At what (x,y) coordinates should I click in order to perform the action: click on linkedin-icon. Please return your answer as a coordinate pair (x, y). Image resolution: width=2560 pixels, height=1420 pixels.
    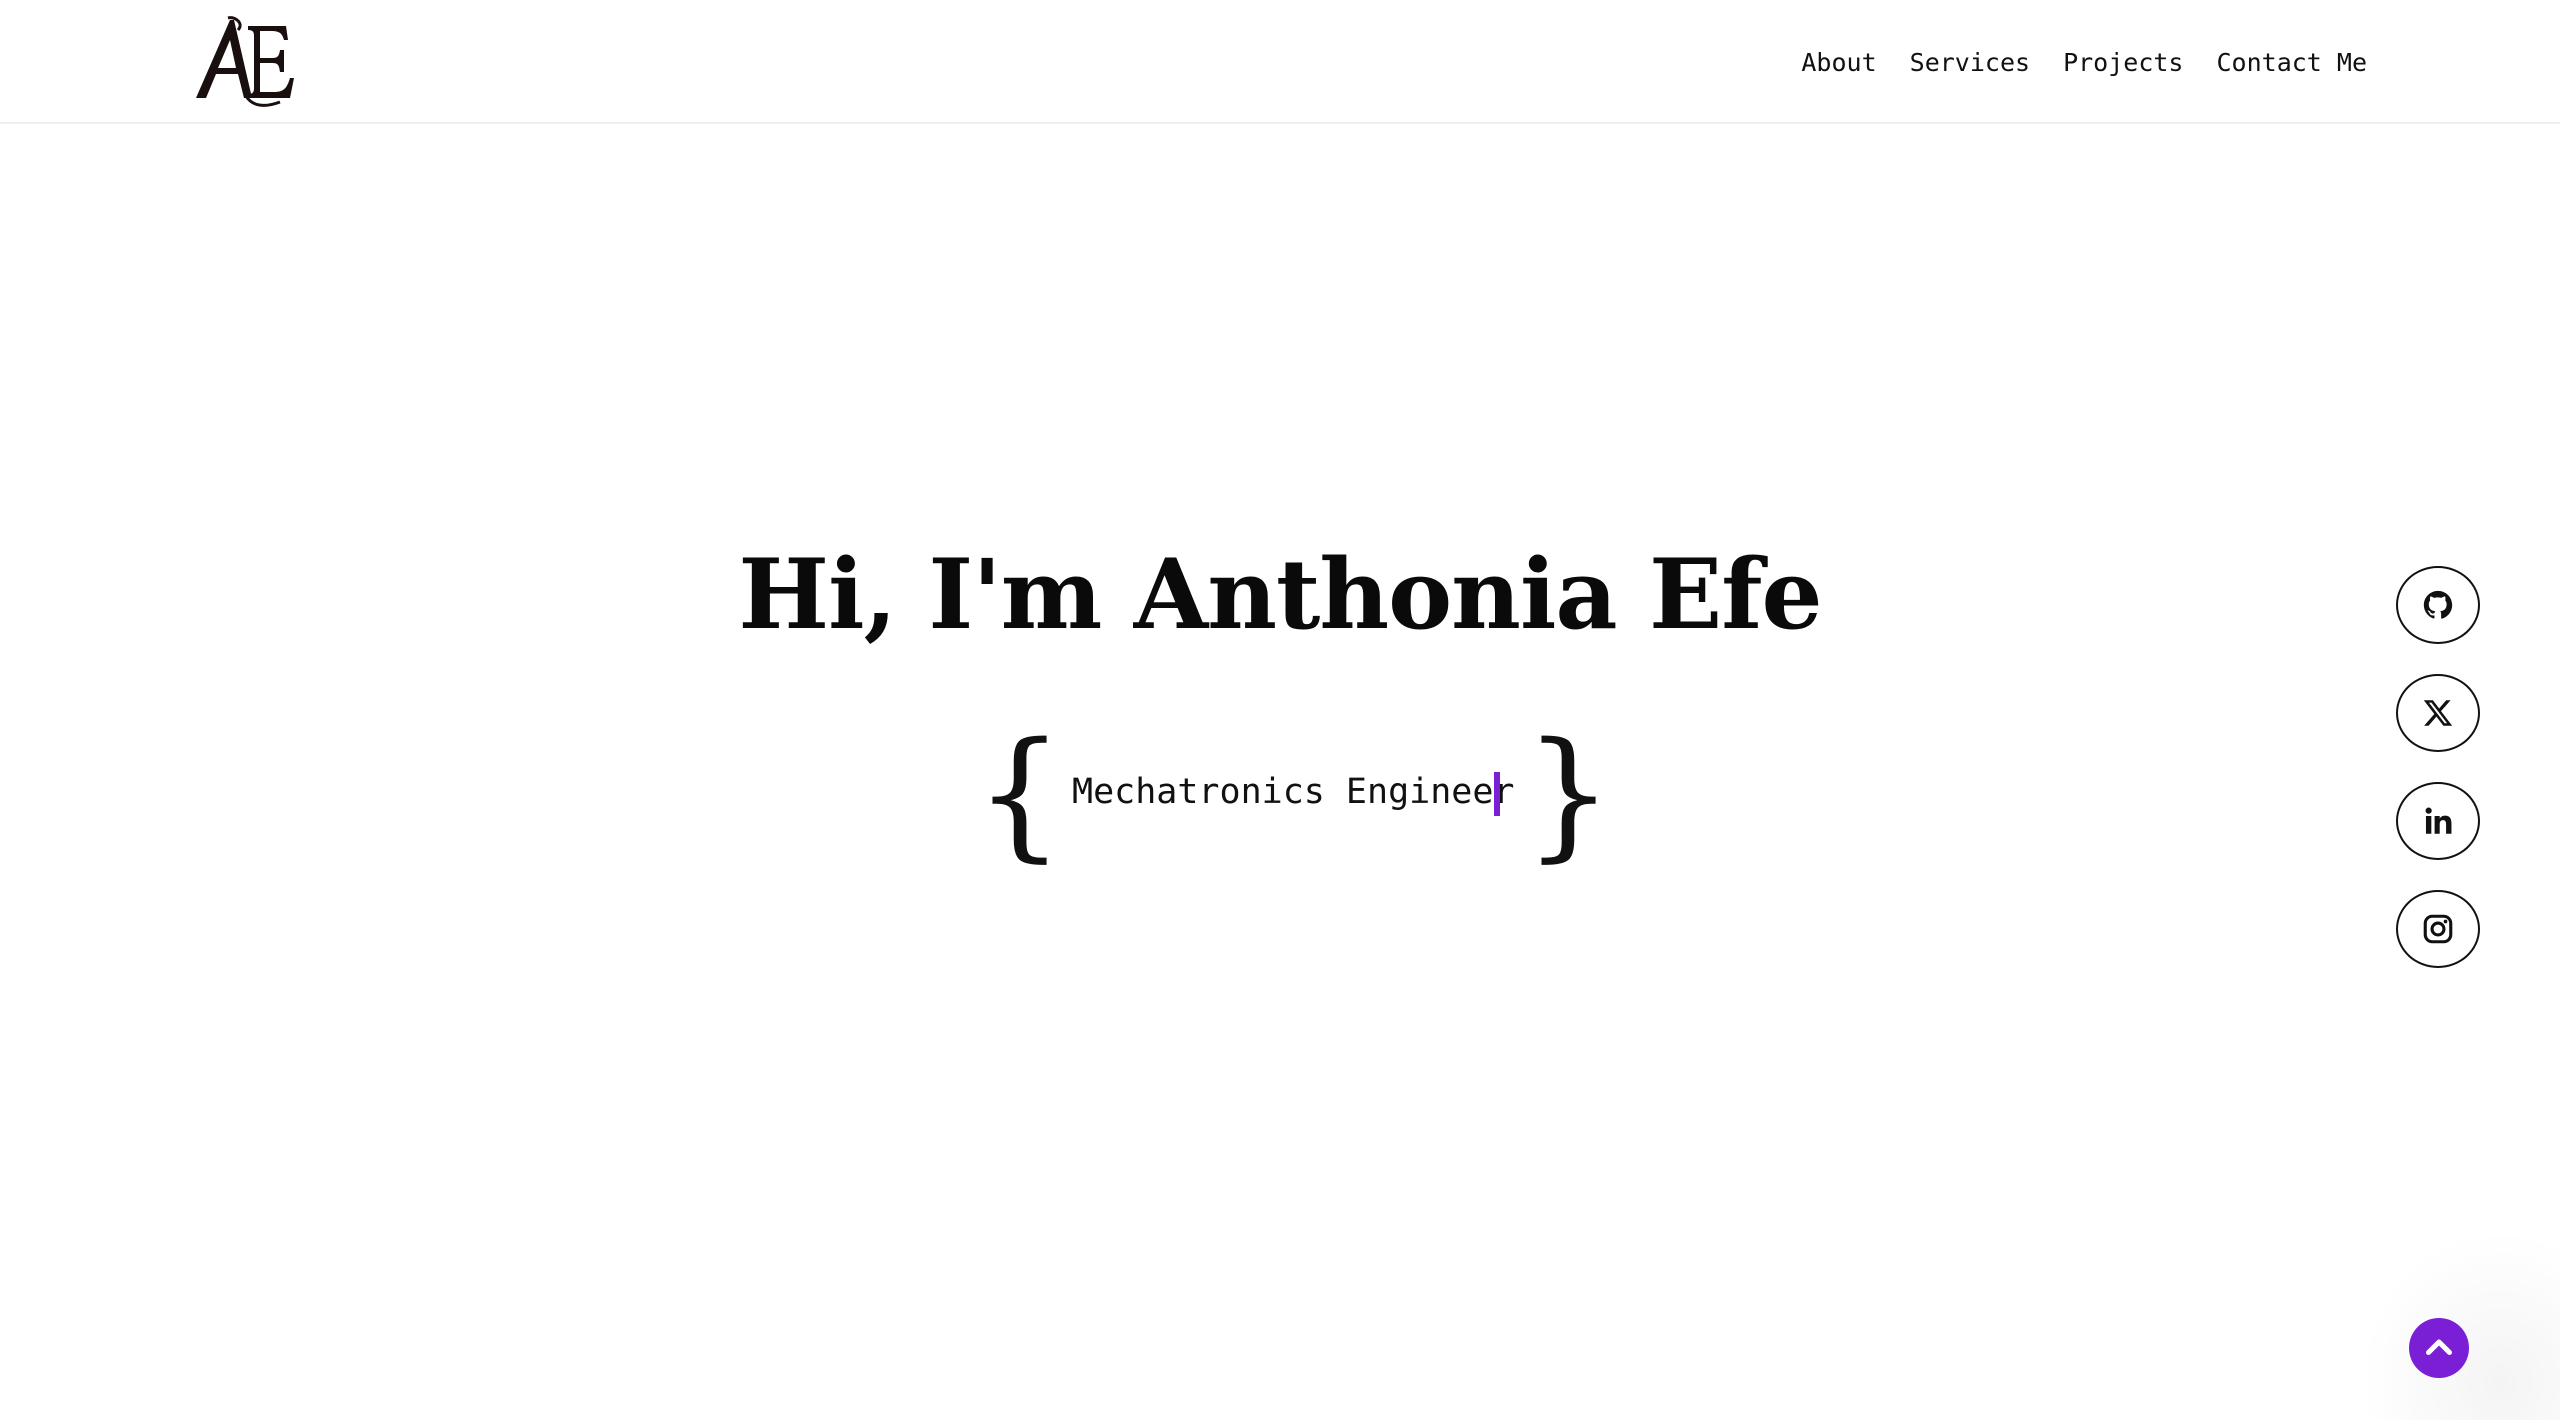
    Looking at the image, I should click on (2438, 820).